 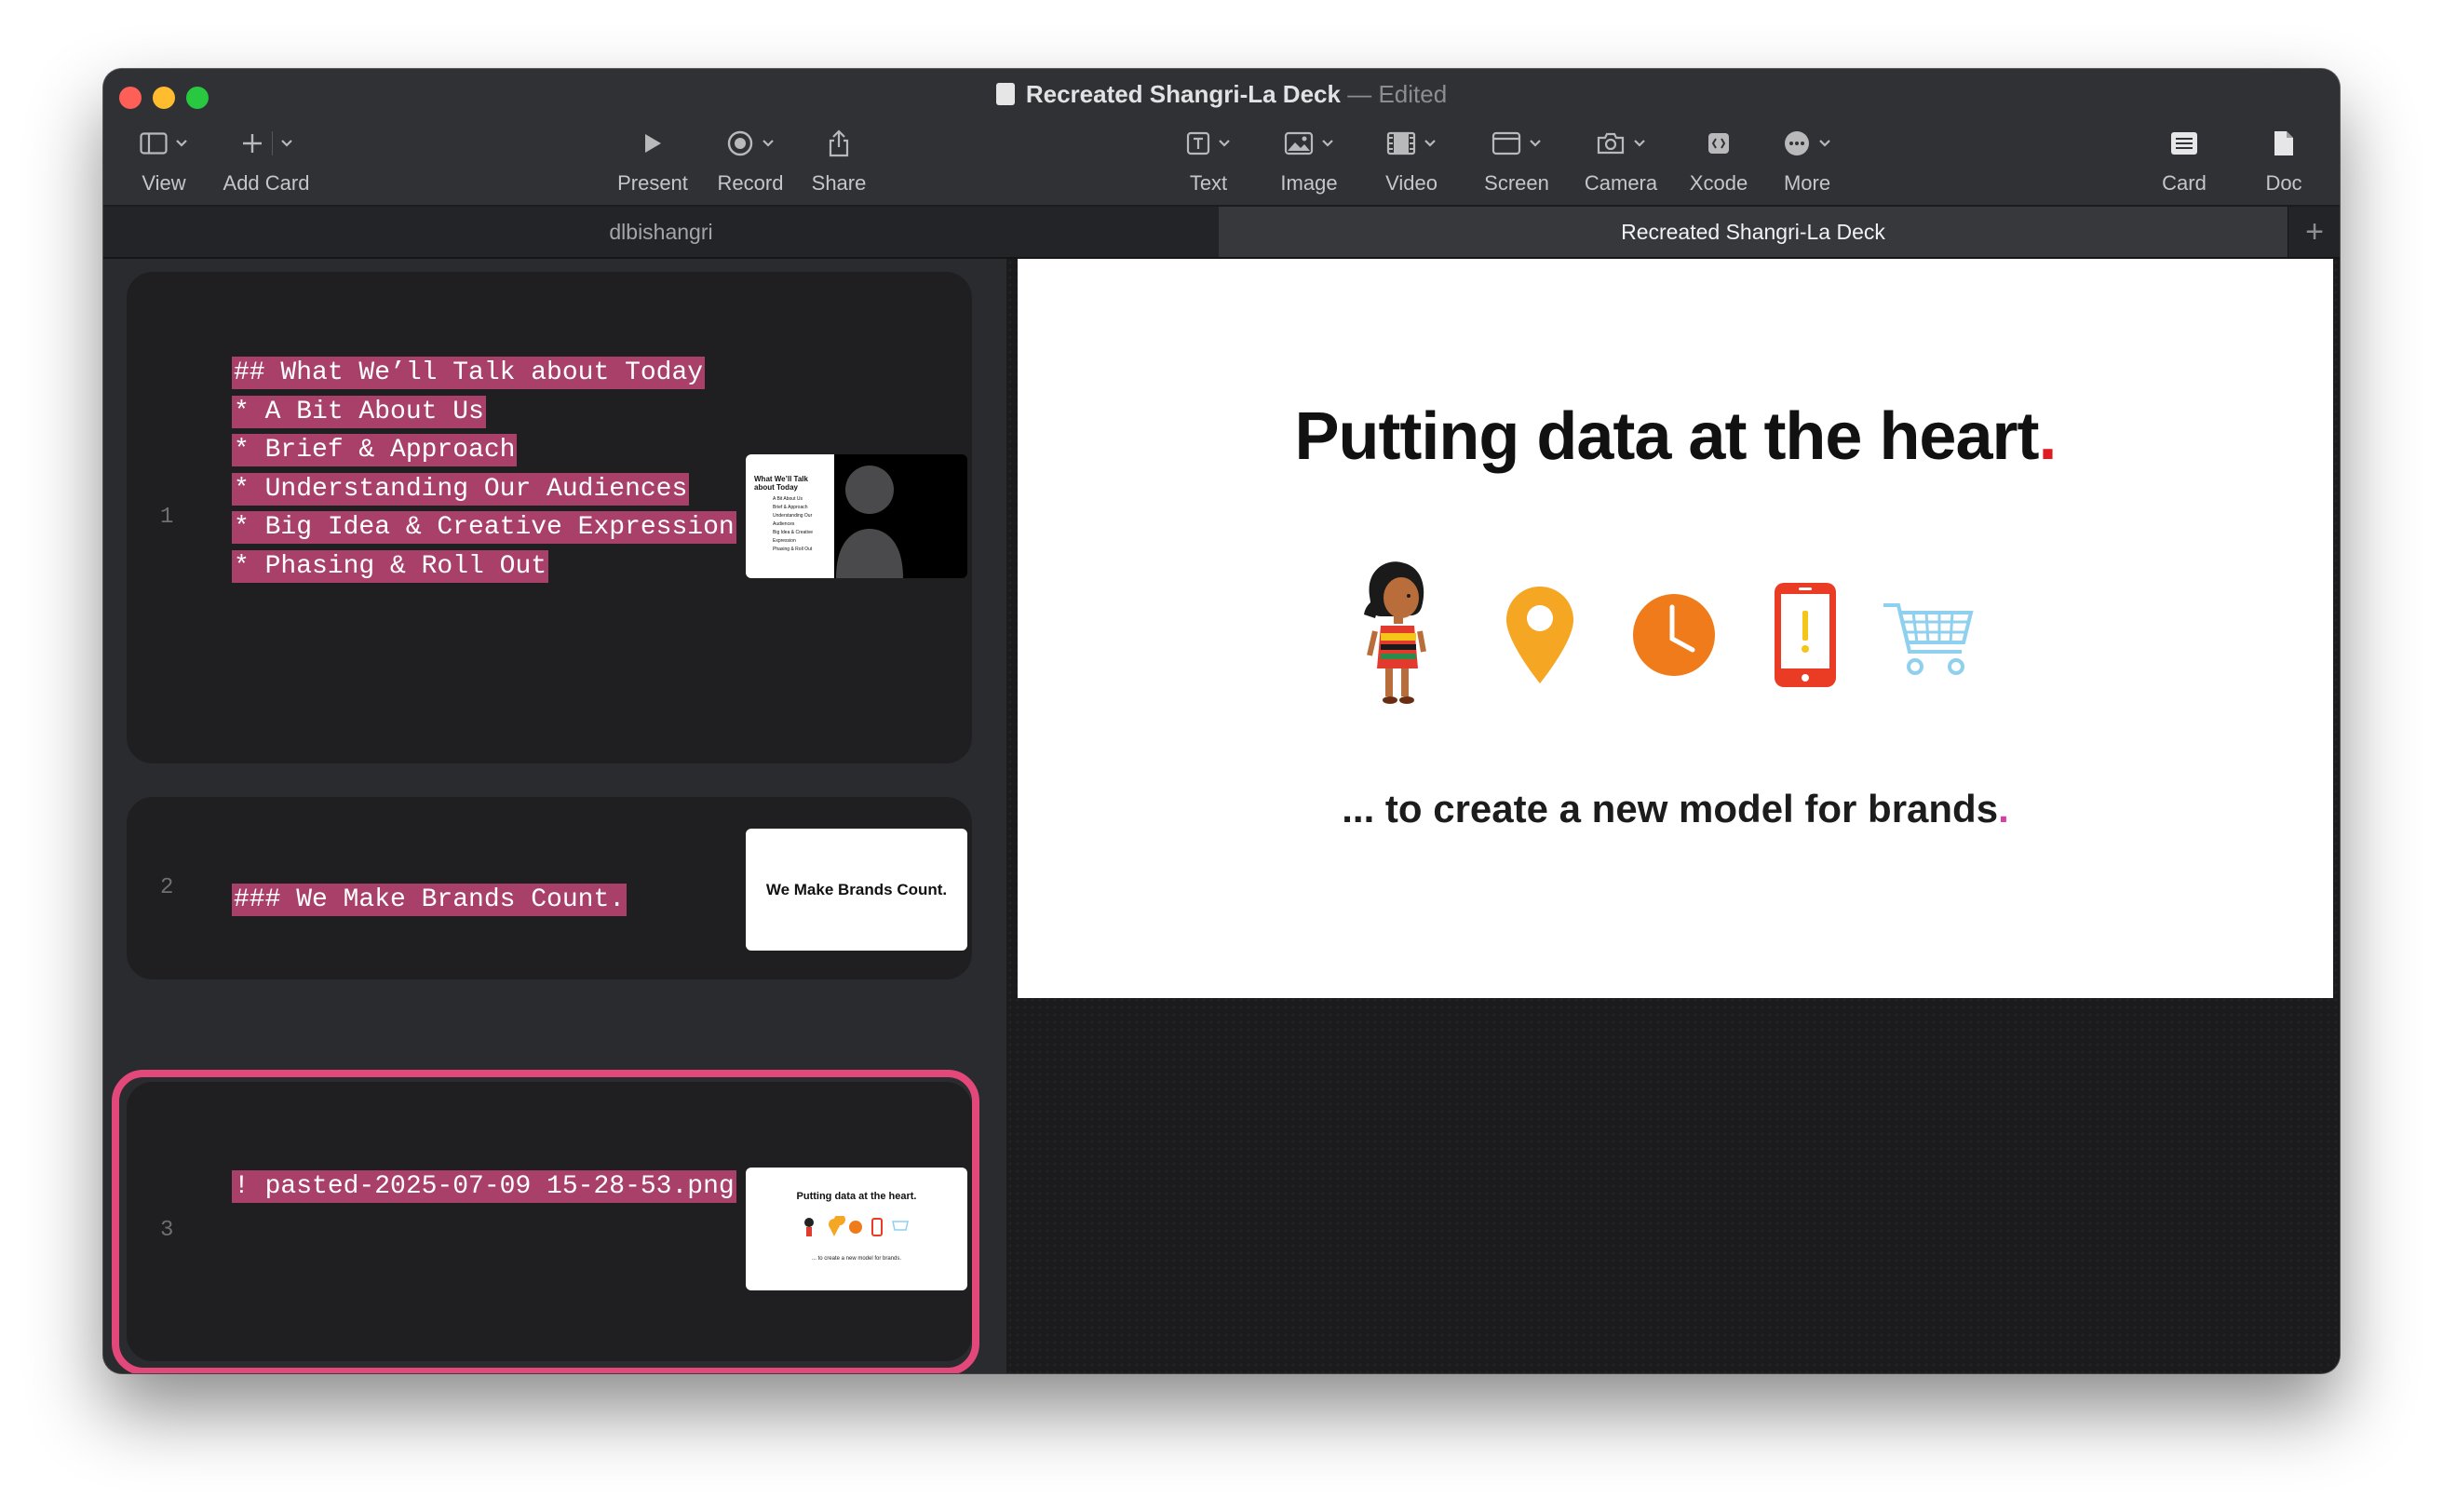 What do you see at coordinates (267, 161) in the screenshot?
I see `add-card-button: Add Card` at bounding box center [267, 161].